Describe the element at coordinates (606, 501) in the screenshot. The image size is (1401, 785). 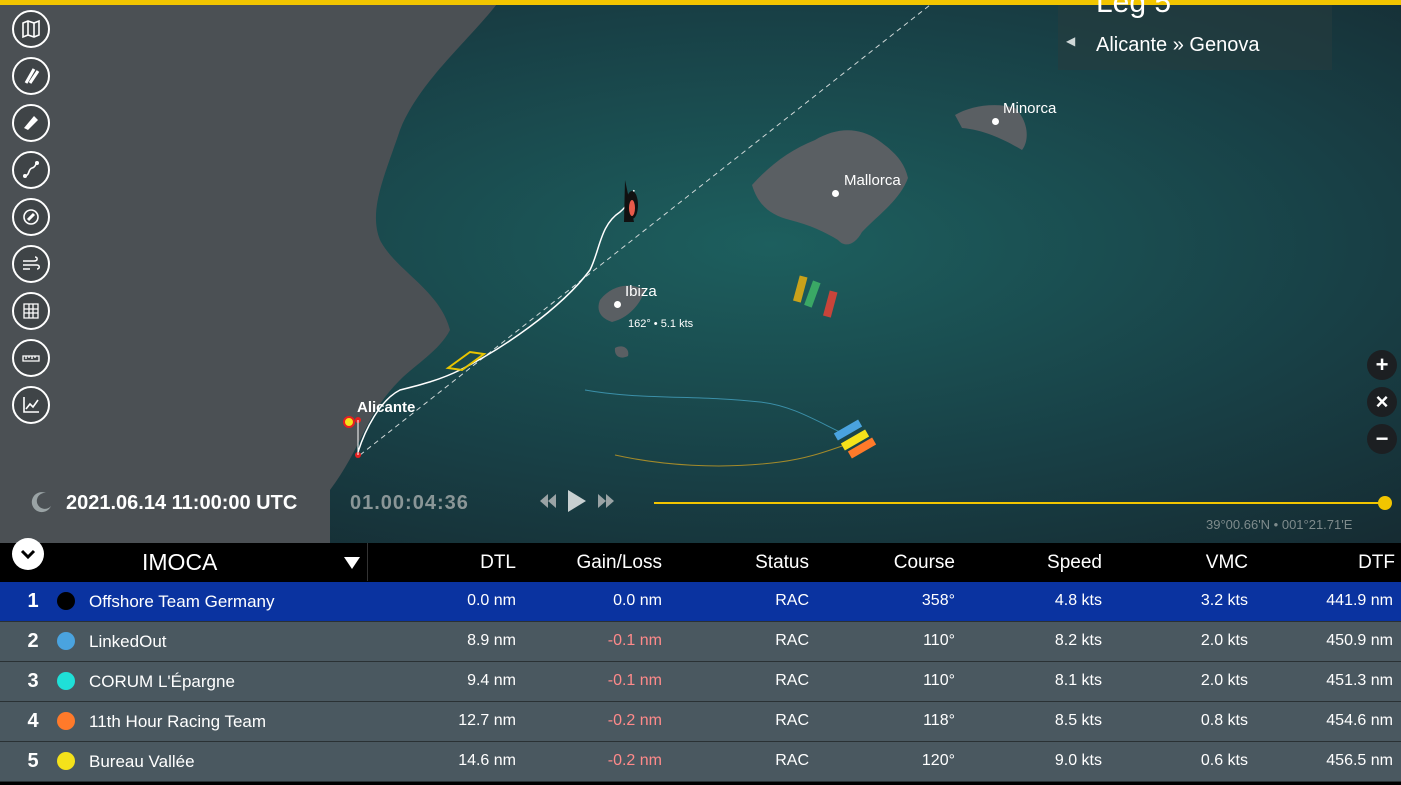
I see `fast-forward-icon` at that location.